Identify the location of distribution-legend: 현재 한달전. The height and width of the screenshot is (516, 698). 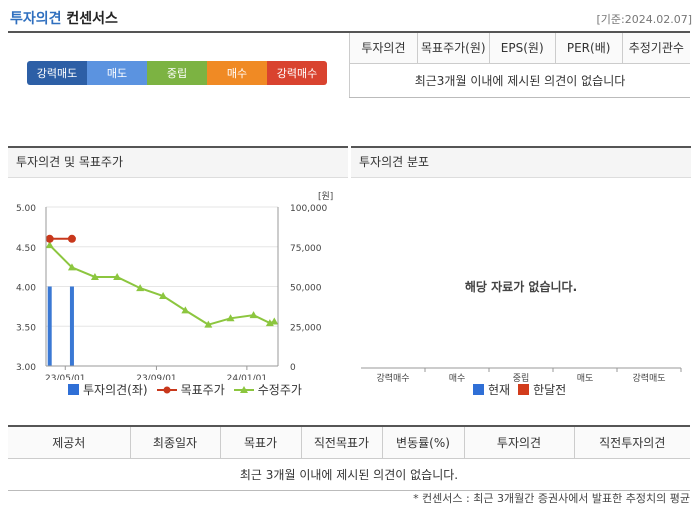
(523, 389).